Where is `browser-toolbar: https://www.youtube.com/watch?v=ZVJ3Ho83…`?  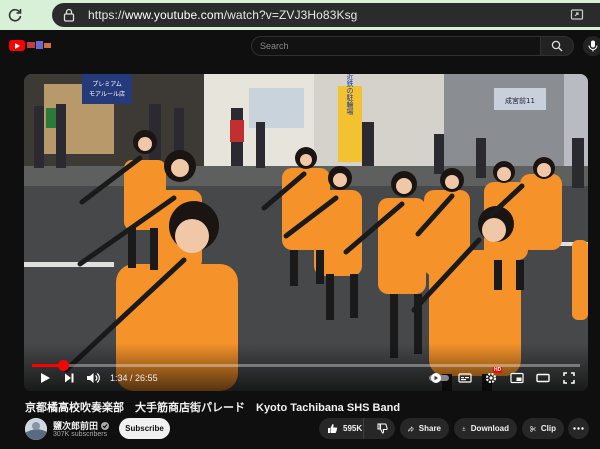
browser-toolbar: https://www.youtube.com/watch?v=ZVJ3Ho83… is located at coordinates (300, 15).